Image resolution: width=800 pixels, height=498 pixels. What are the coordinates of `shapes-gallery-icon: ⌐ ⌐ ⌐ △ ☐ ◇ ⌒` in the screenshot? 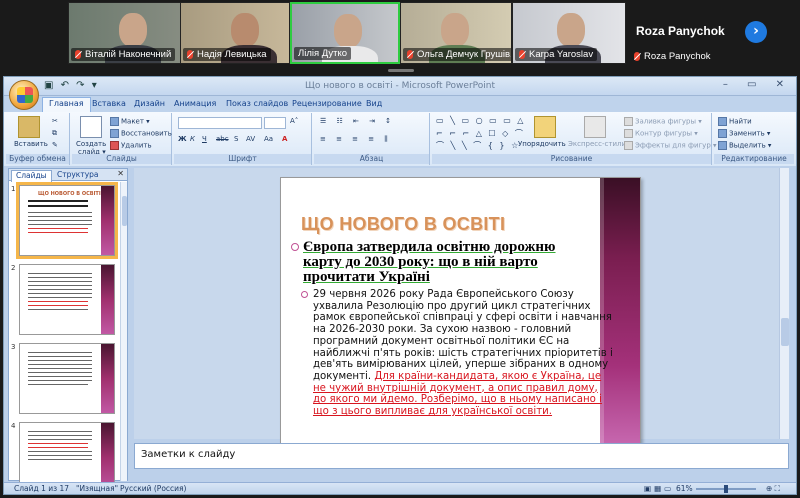 It's located at (480, 133).